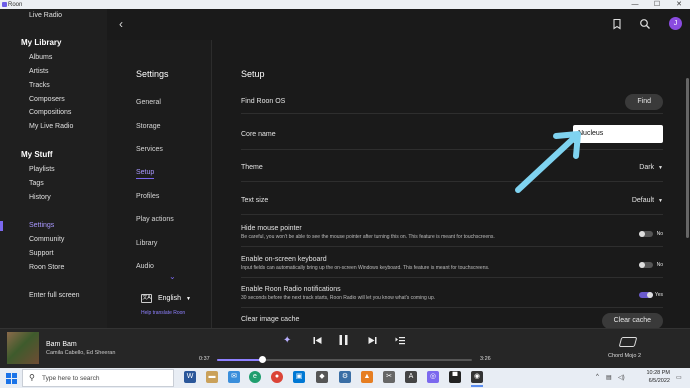  I want to click on settings-app-icon: ⚙, so click(345, 377).